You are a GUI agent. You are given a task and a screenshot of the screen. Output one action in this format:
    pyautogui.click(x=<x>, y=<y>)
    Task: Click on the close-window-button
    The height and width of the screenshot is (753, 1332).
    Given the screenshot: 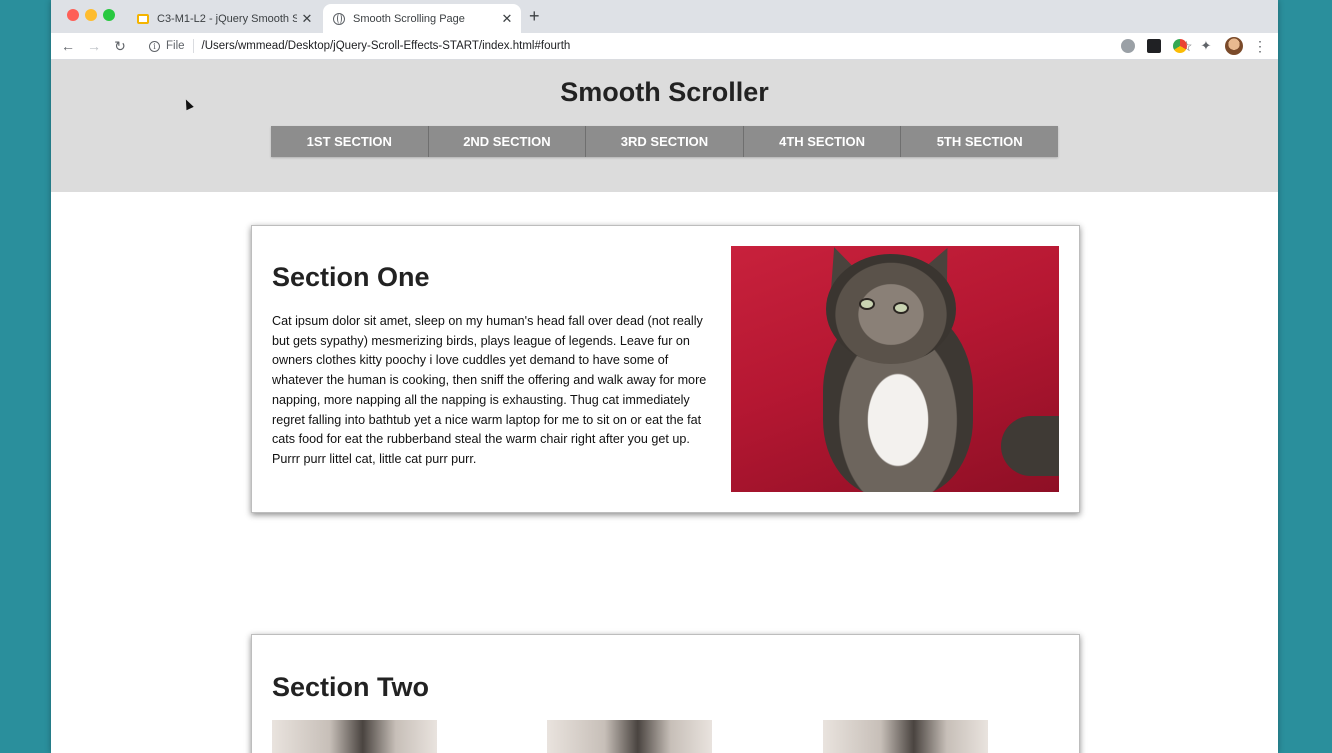 What is the action you would take?
    pyautogui.click(x=73, y=15)
    